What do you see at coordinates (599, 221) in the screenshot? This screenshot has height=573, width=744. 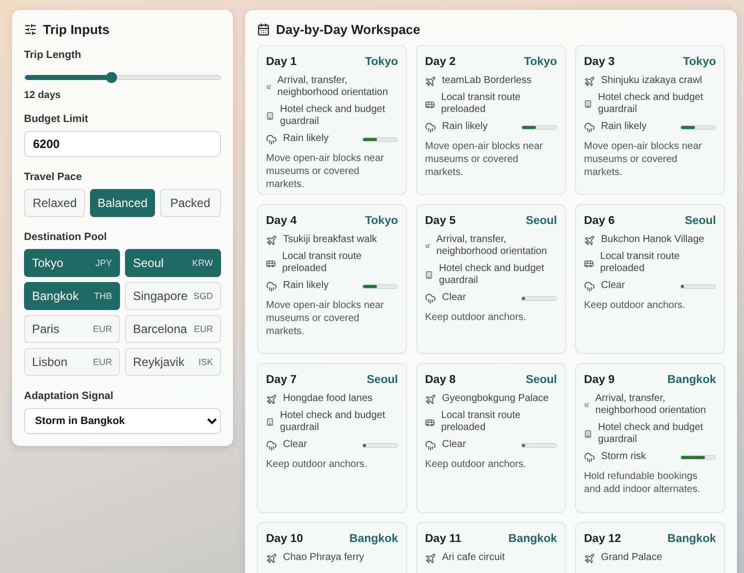 I see `day-label: Day 6` at bounding box center [599, 221].